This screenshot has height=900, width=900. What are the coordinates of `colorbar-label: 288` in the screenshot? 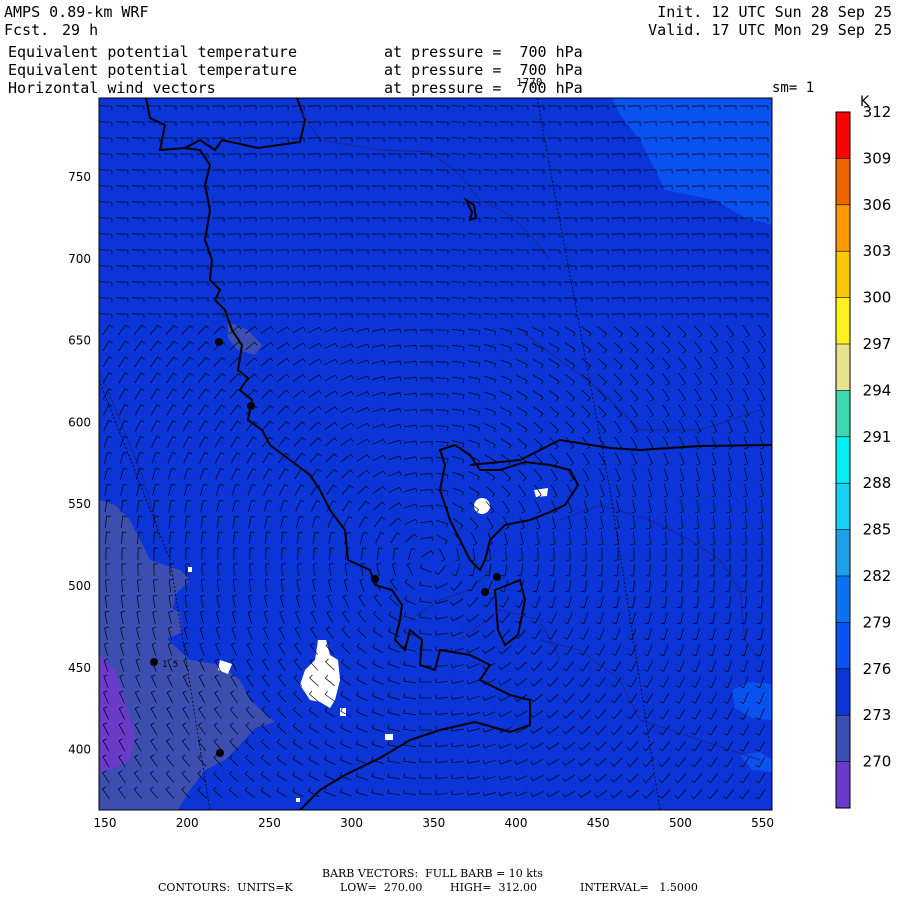 It's located at (877, 483).